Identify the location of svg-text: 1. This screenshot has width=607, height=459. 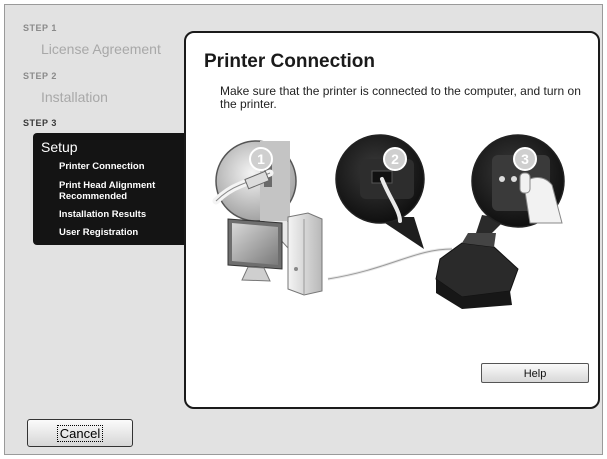
(261, 159).